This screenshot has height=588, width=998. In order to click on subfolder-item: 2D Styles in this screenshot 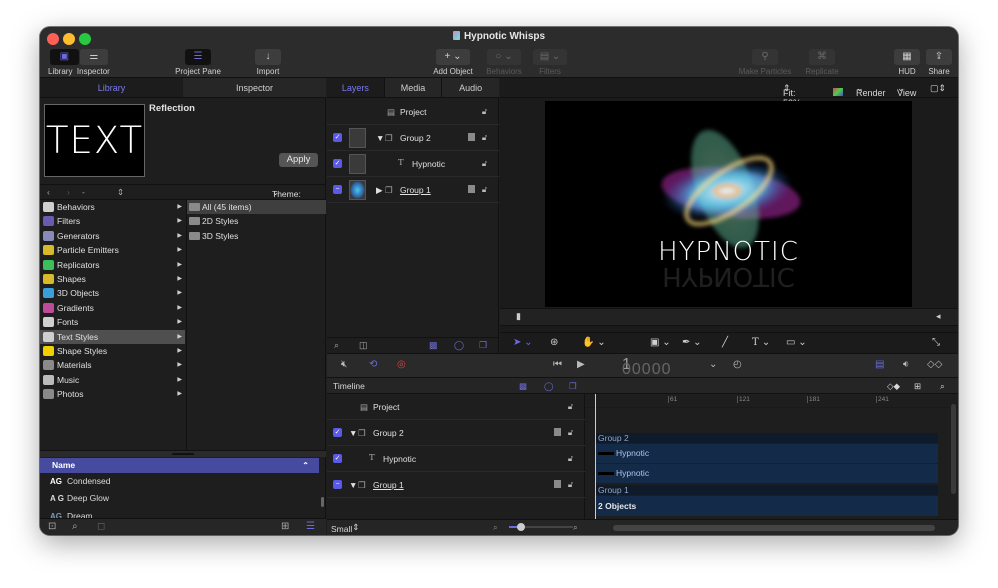, I will do `click(256, 221)`.